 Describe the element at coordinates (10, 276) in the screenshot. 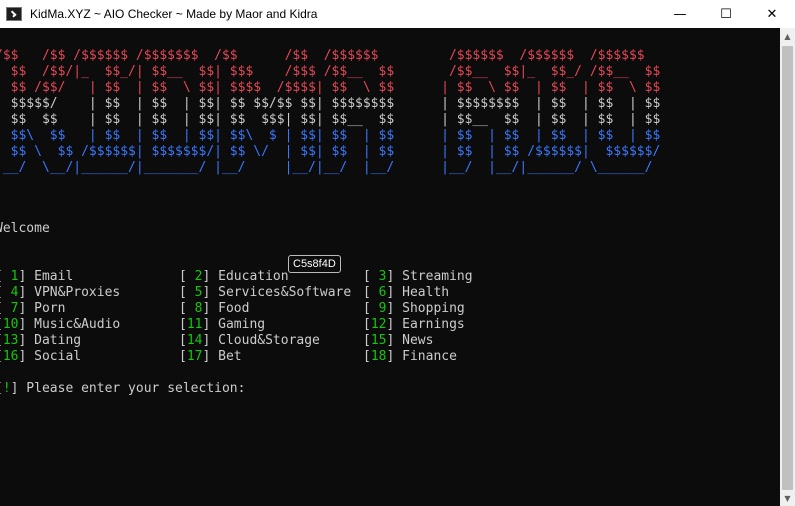

I see `menu-option-number: 1` at that location.